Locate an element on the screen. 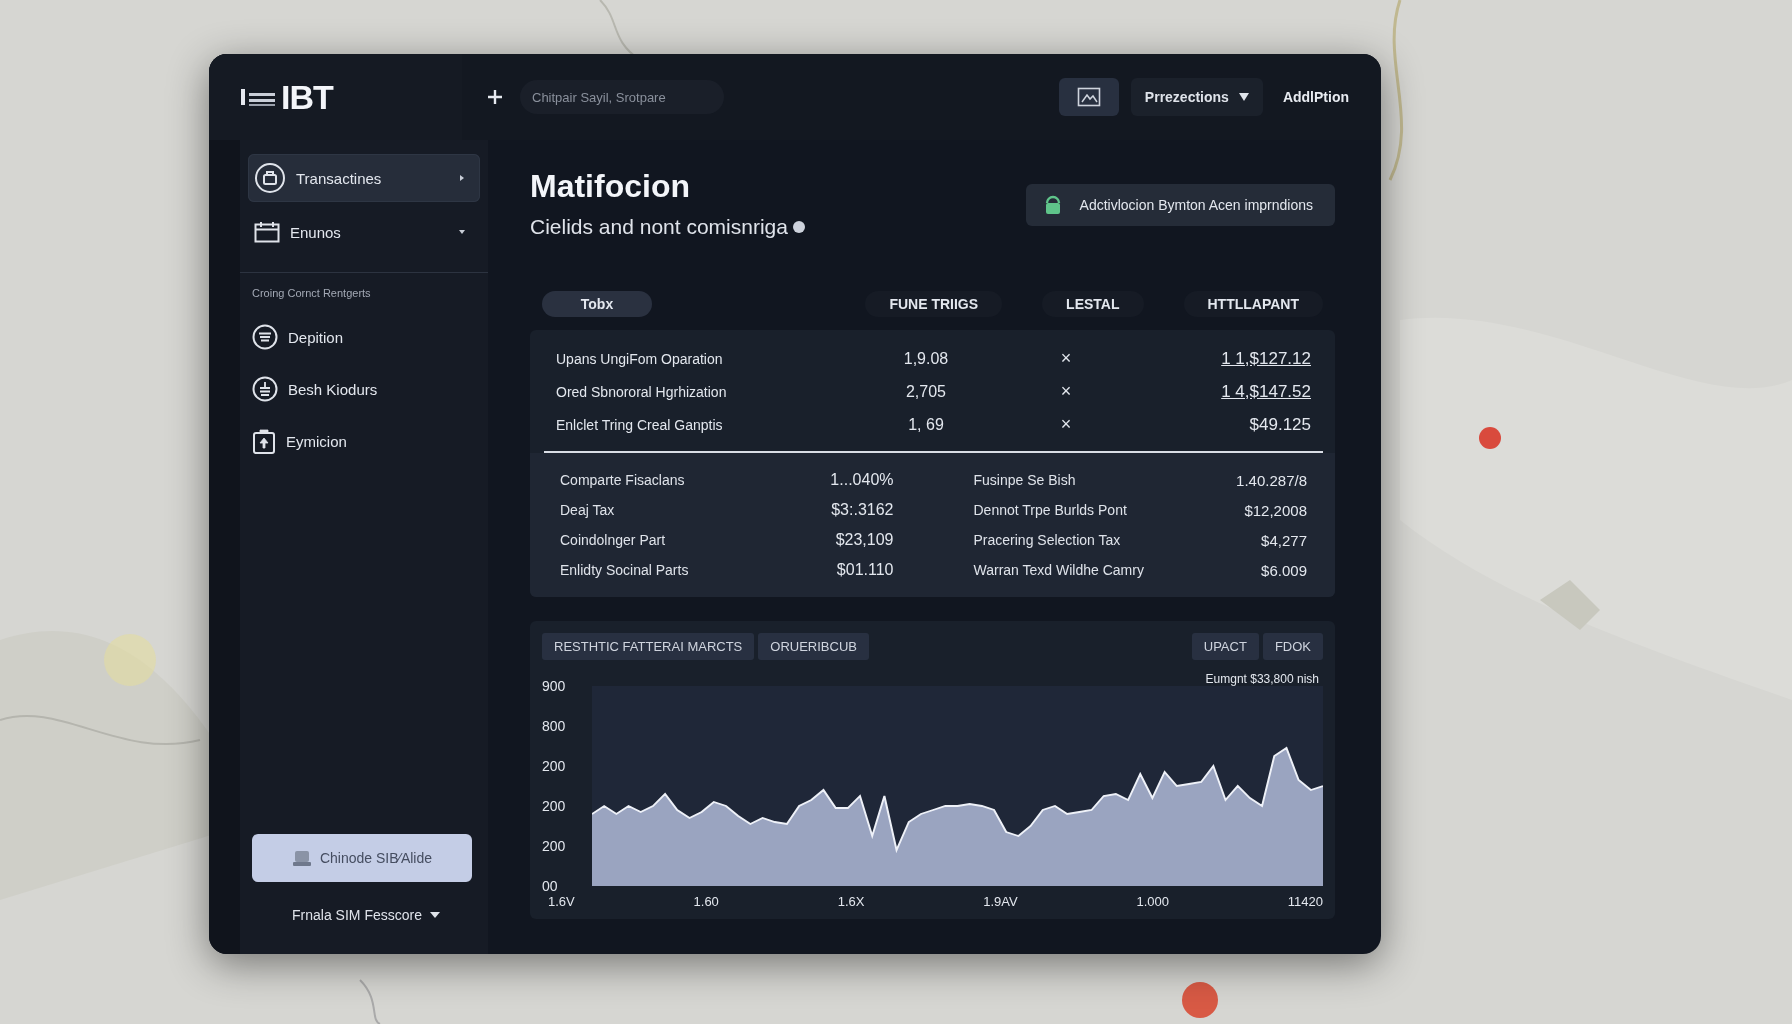 This screenshot has width=1792, height=1024. sidebar-item: Besh Kiodurs is located at coordinates (366, 389).